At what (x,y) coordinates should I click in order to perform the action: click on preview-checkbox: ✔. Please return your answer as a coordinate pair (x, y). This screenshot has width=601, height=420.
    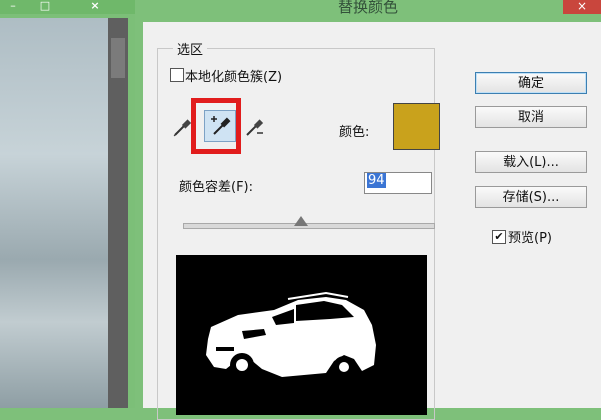
    Looking at the image, I should click on (499, 237).